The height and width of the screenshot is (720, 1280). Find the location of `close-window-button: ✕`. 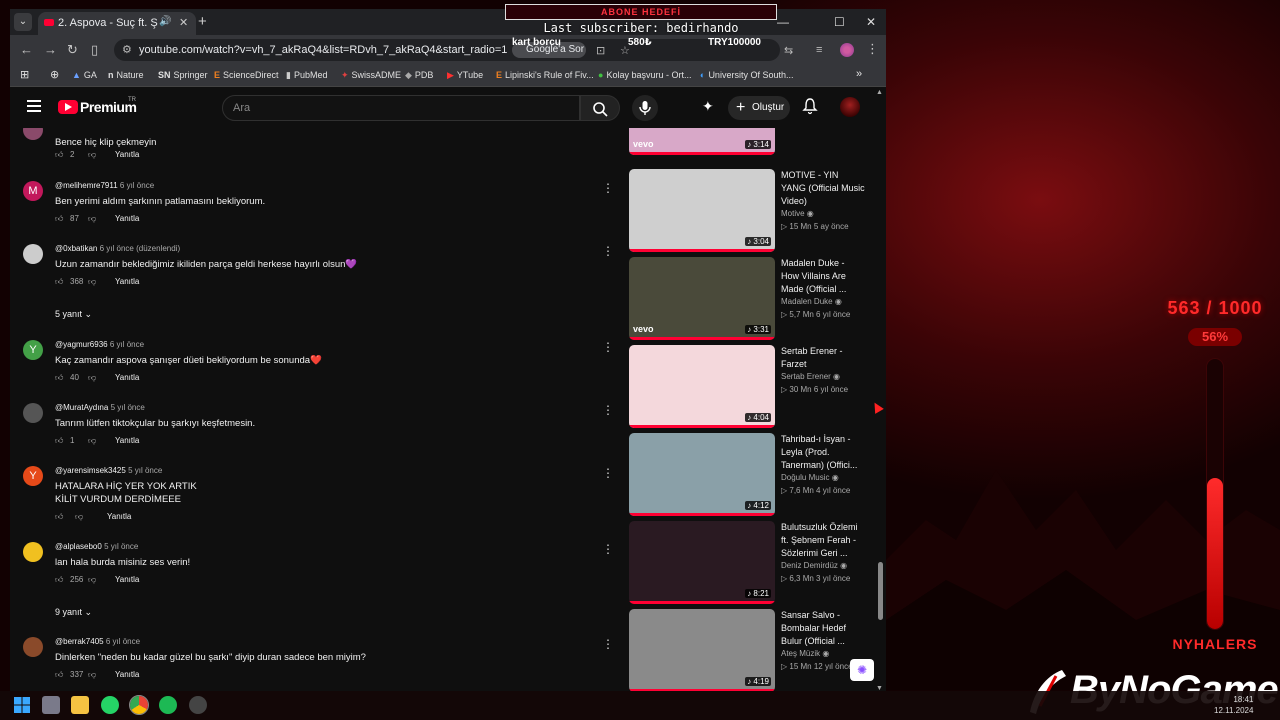

close-window-button: ✕ is located at coordinates (871, 22).